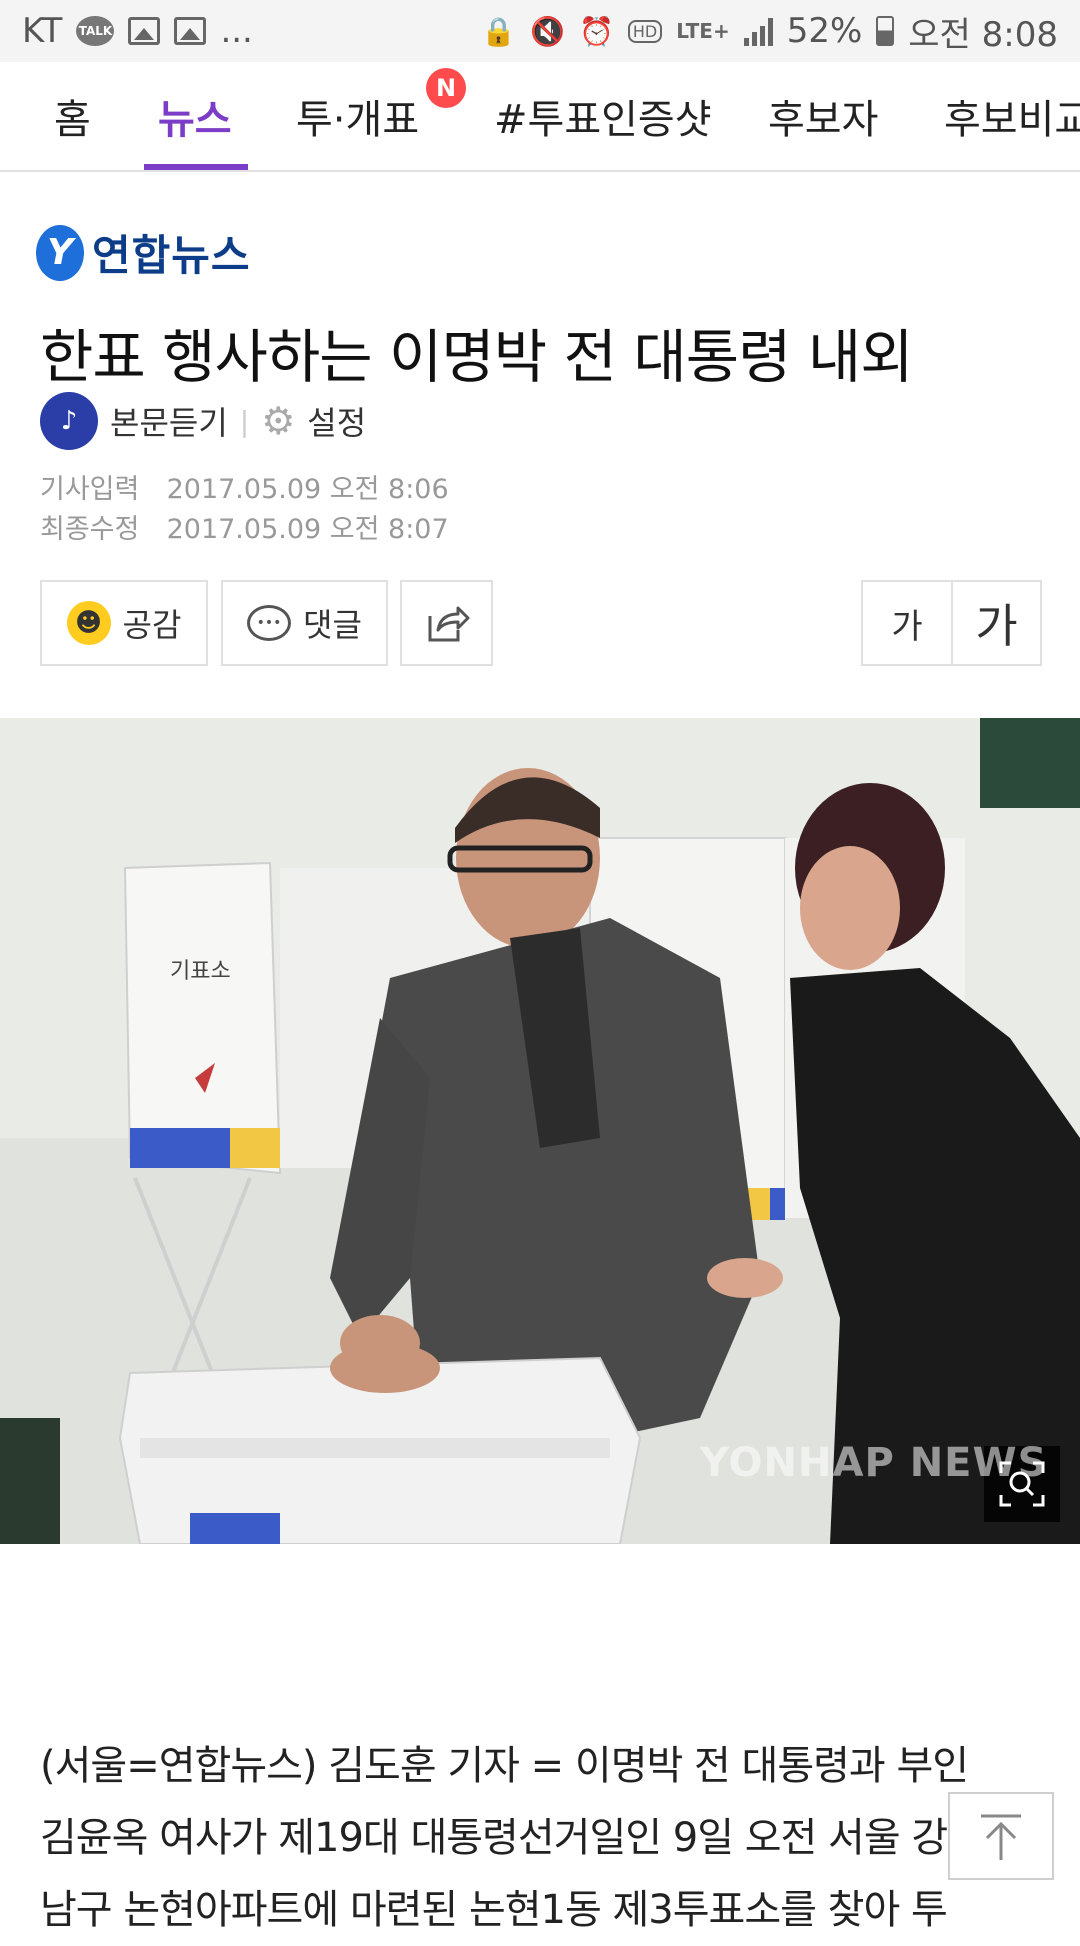 The width and height of the screenshot is (1080, 1946). What do you see at coordinates (874, 1463) in the screenshot?
I see `photo-watermark: YONHAP NEWS` at bounding box center [874, 1463].